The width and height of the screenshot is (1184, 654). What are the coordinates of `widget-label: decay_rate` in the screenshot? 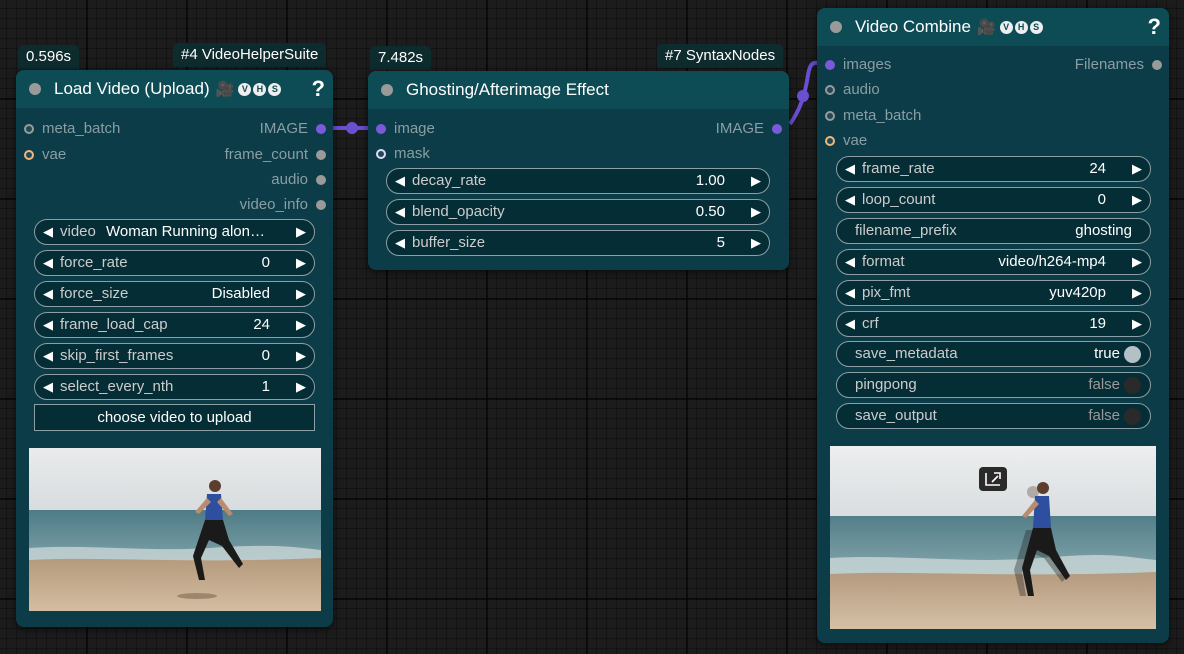 It's located at (449, 180).